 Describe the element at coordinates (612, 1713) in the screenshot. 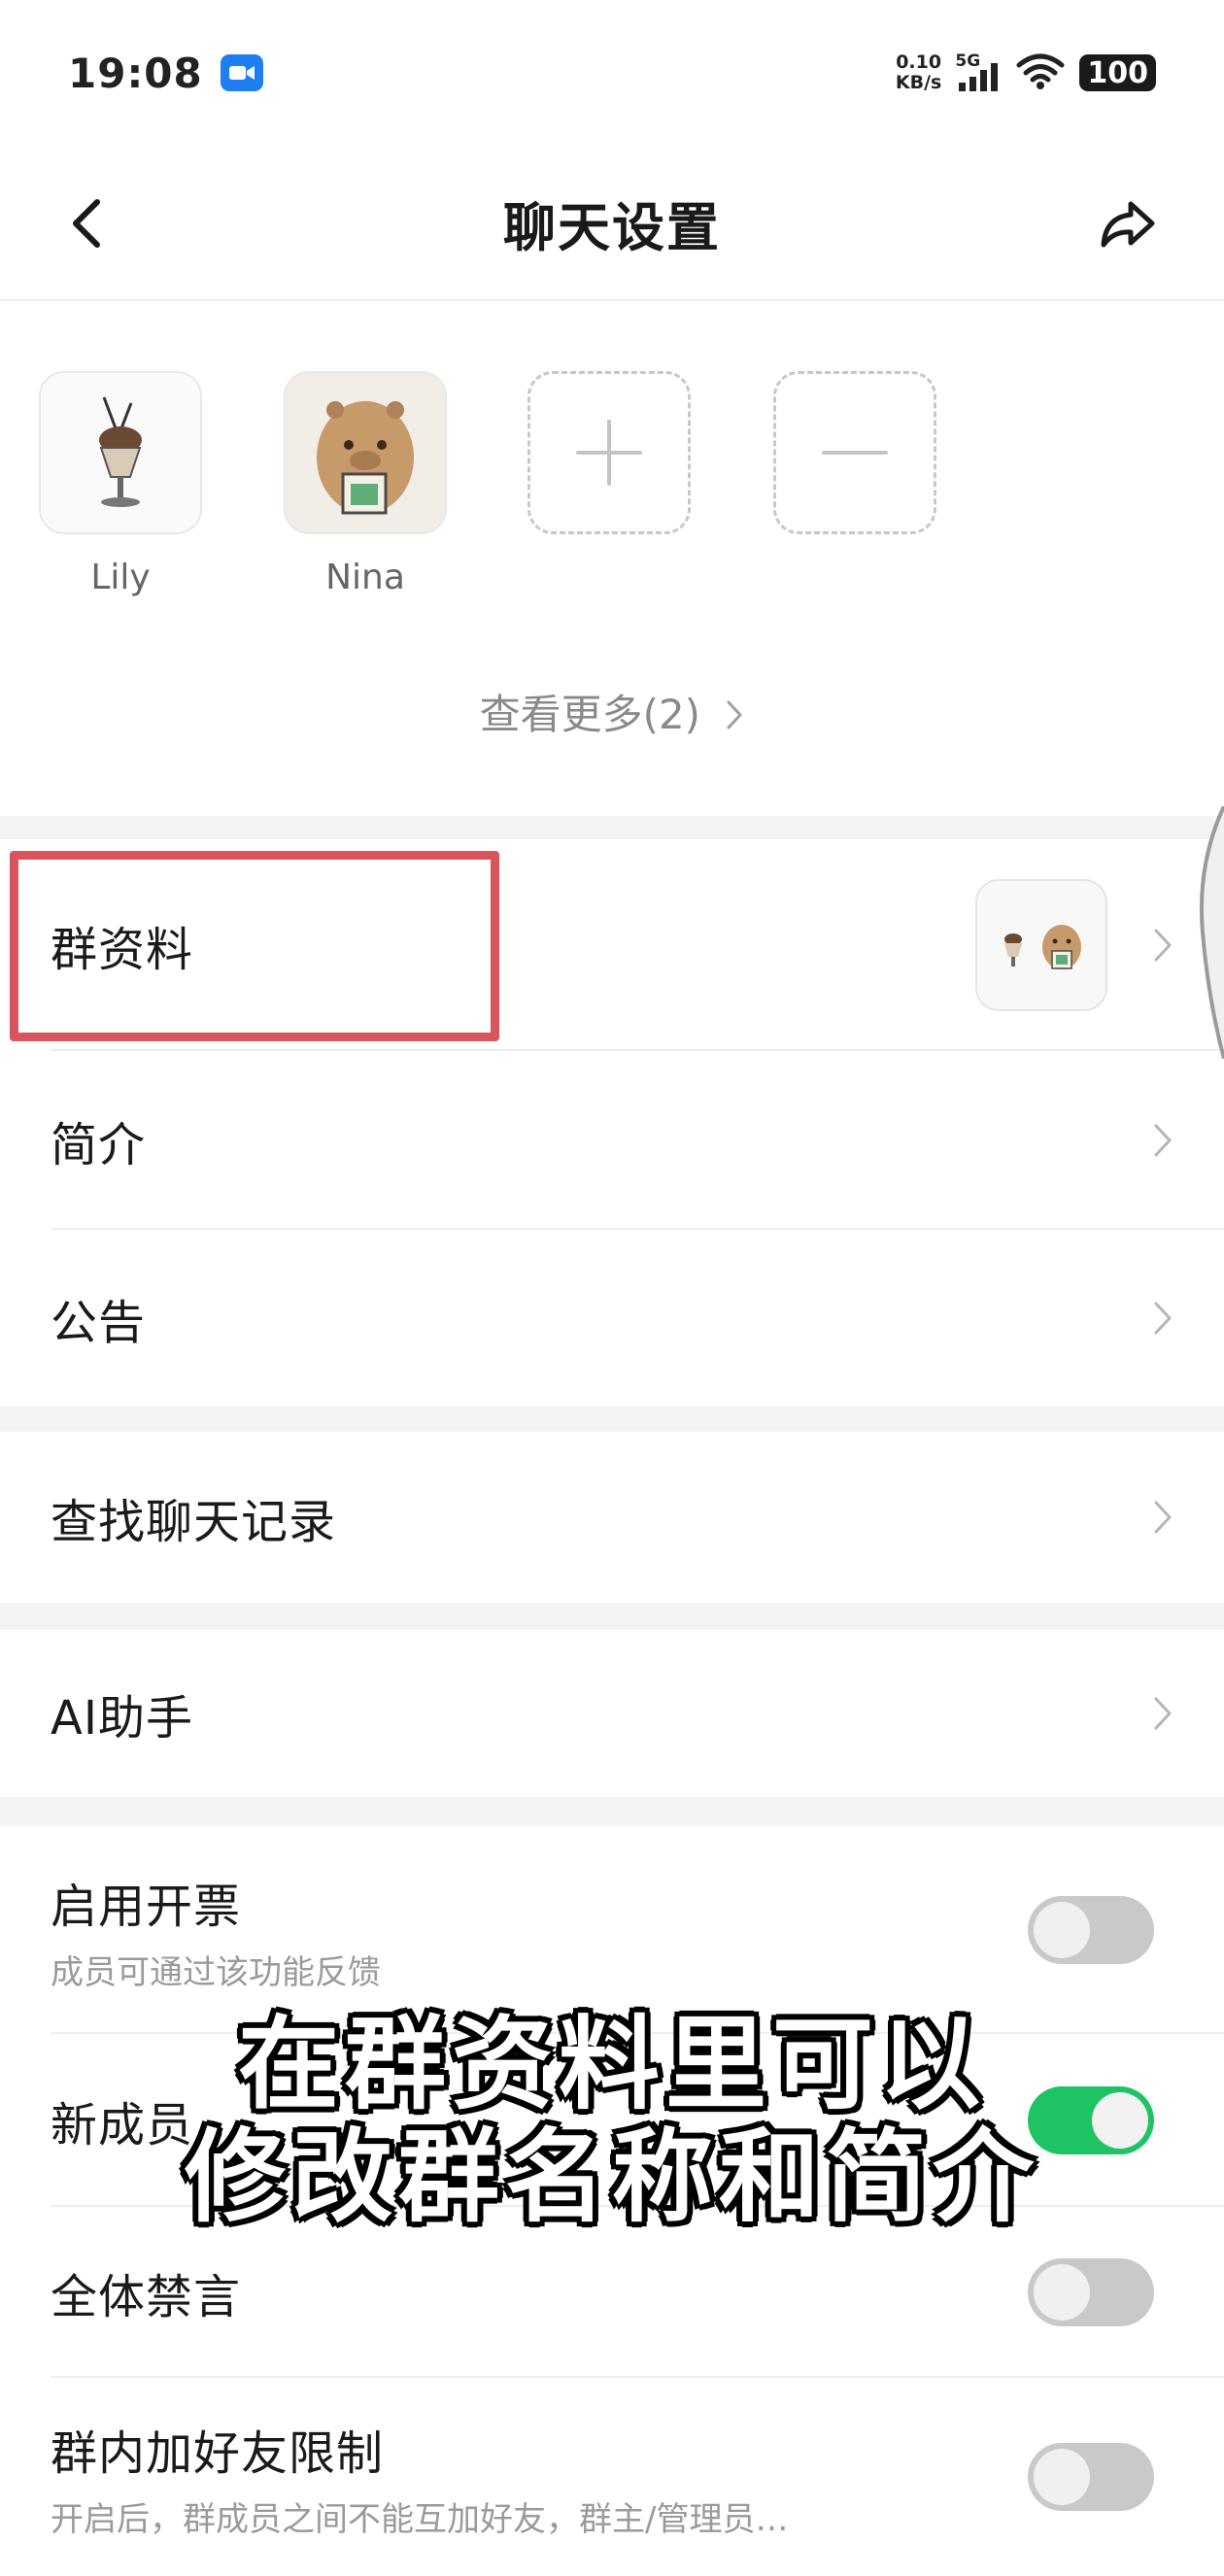

I see `ai-assistant-row: AI助手` at that location.